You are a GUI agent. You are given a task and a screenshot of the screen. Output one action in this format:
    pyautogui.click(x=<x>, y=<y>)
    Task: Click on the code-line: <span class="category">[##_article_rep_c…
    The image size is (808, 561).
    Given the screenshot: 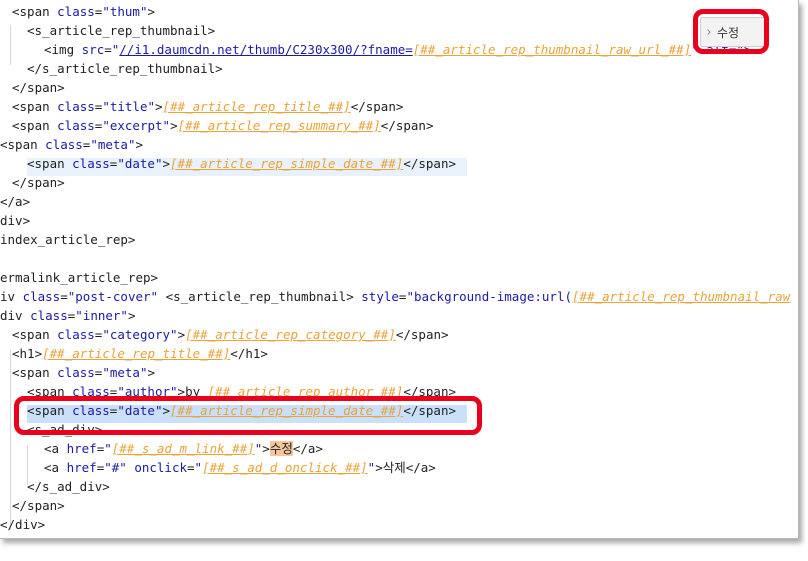 What is the action you would take?
    pyautogui.click(x=230, y=334)
    